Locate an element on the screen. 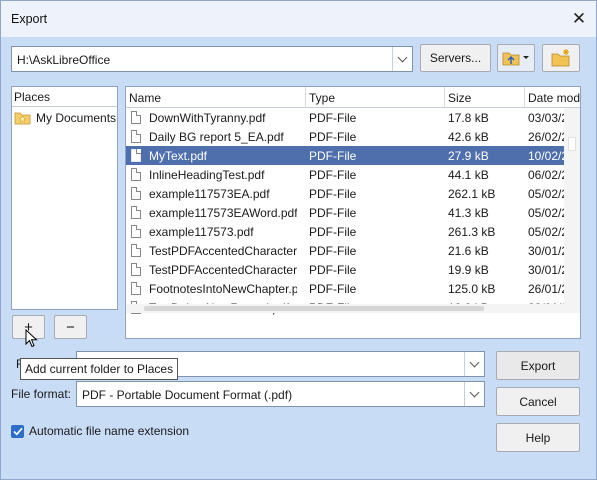 This screenshot has height=480, width=597. help-button: Help is located at coordinates (538, 437).